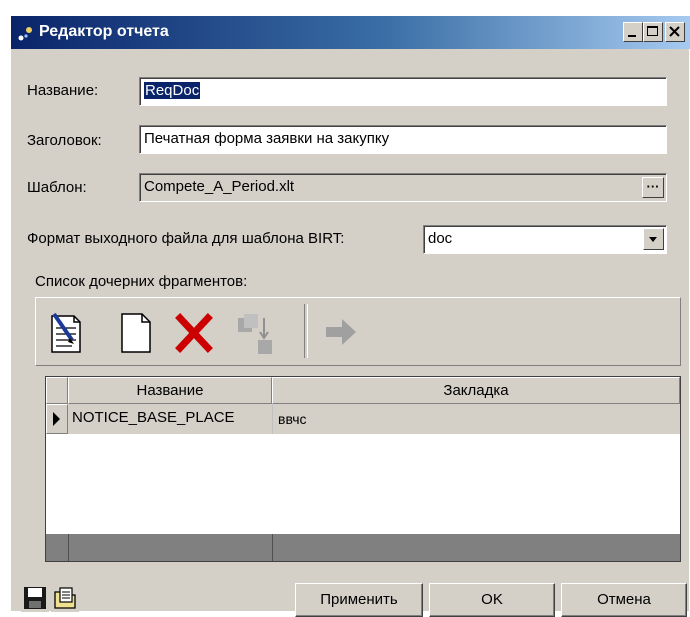  Describe the element at coordinates (25, 34) in the screenshot. I see `report-editor-icon` at that location.